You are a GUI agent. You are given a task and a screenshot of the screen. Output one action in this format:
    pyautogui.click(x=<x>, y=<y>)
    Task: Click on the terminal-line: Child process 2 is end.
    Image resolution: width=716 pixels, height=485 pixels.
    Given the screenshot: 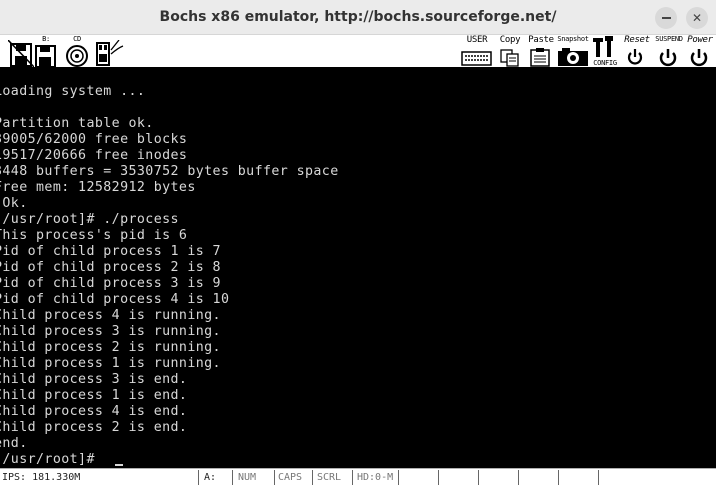 What is the action you would take?
    pyautogui.click(x=94, y=427)
    